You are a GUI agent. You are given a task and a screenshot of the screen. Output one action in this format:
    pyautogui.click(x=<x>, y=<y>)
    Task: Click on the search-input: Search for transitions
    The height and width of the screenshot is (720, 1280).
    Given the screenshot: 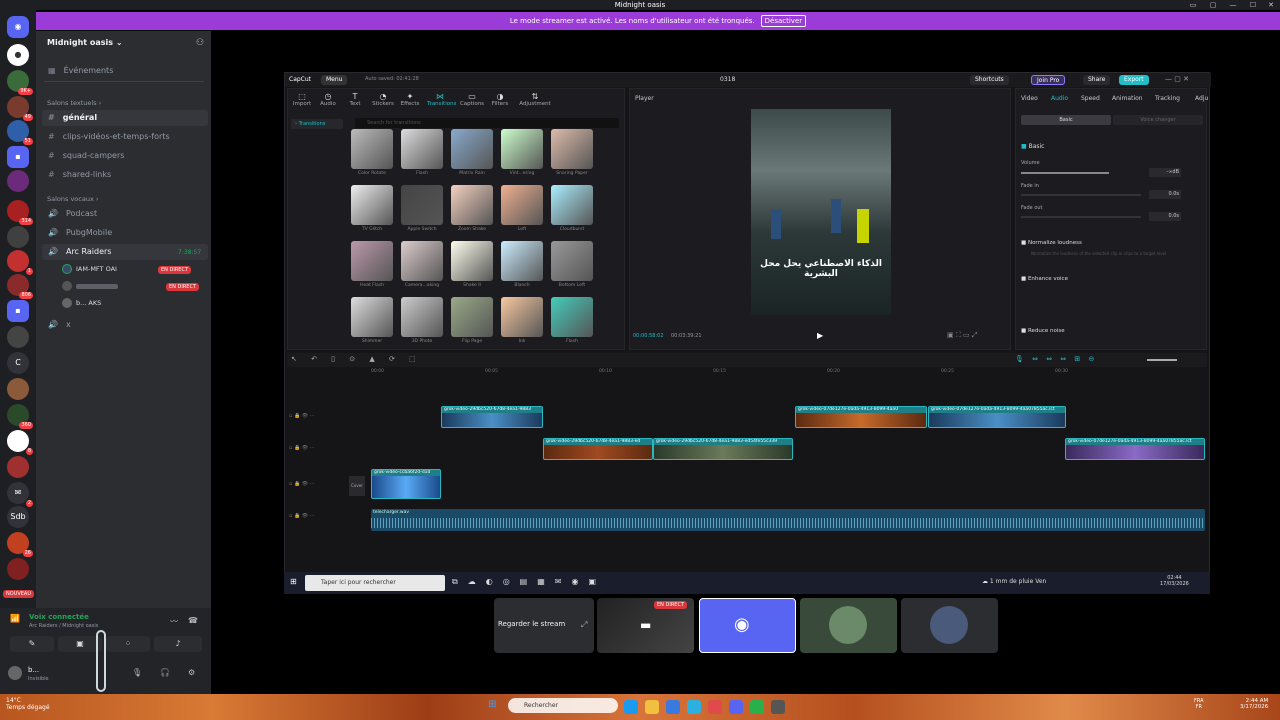 What is the action you would take?
    pyautogui.click(x=487, y=123)
    